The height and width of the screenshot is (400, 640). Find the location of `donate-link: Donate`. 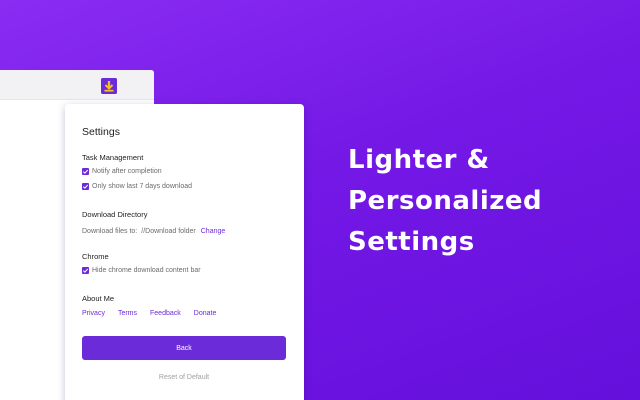

donate-link: Donate is located at coordinates (205, 313).